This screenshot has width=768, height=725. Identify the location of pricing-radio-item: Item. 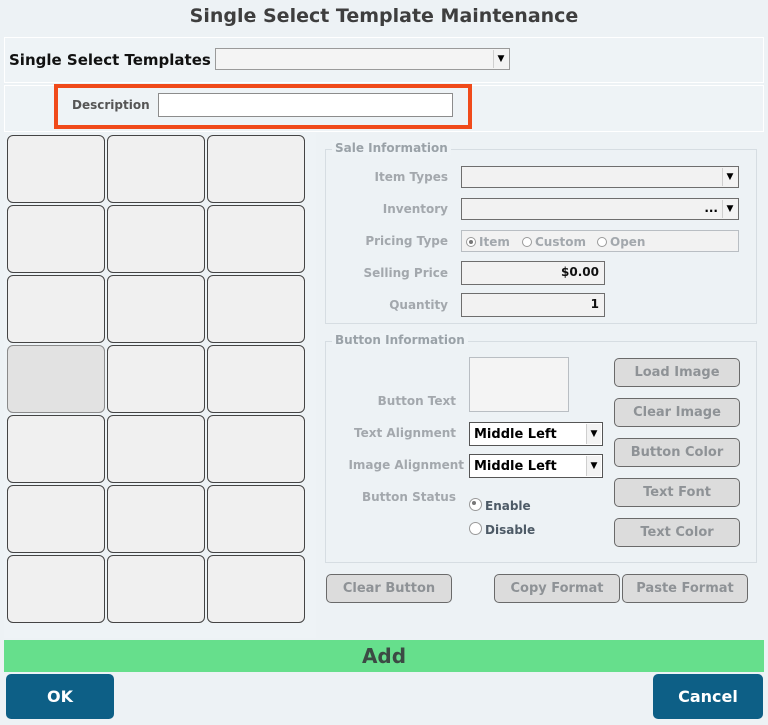
(488, 242).